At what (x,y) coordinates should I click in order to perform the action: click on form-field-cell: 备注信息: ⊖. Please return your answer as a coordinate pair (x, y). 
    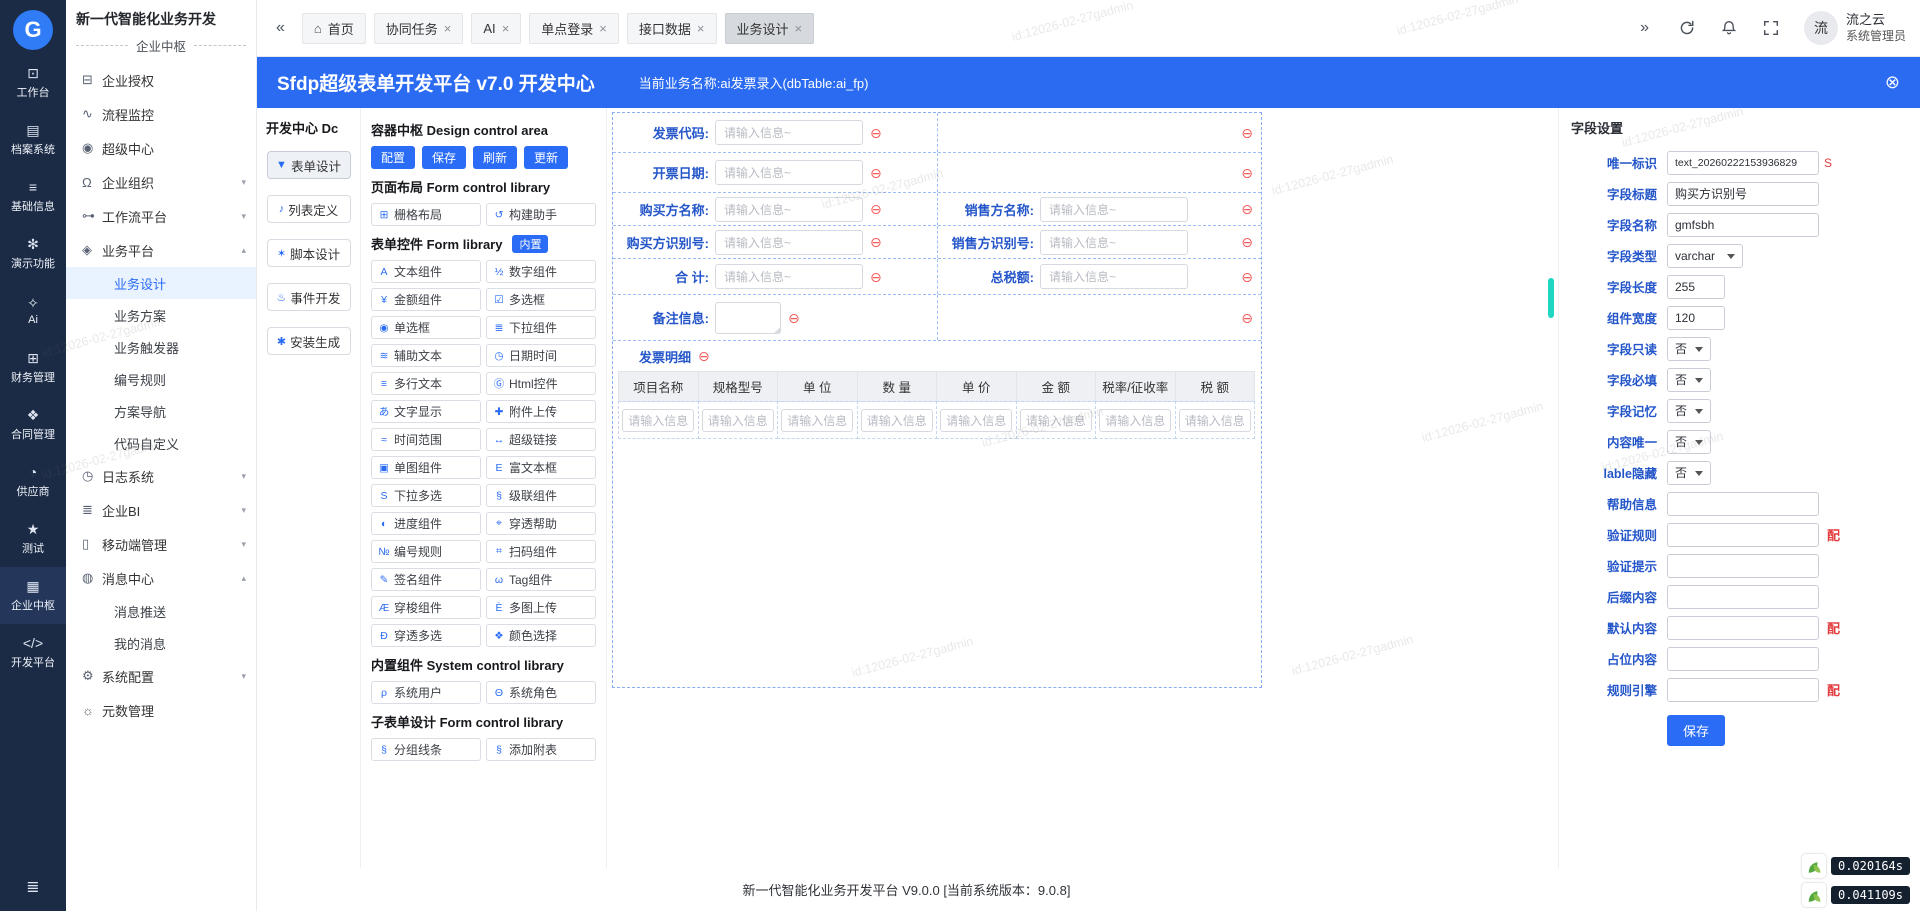
    Looking at the image, I should click on (775, 317).